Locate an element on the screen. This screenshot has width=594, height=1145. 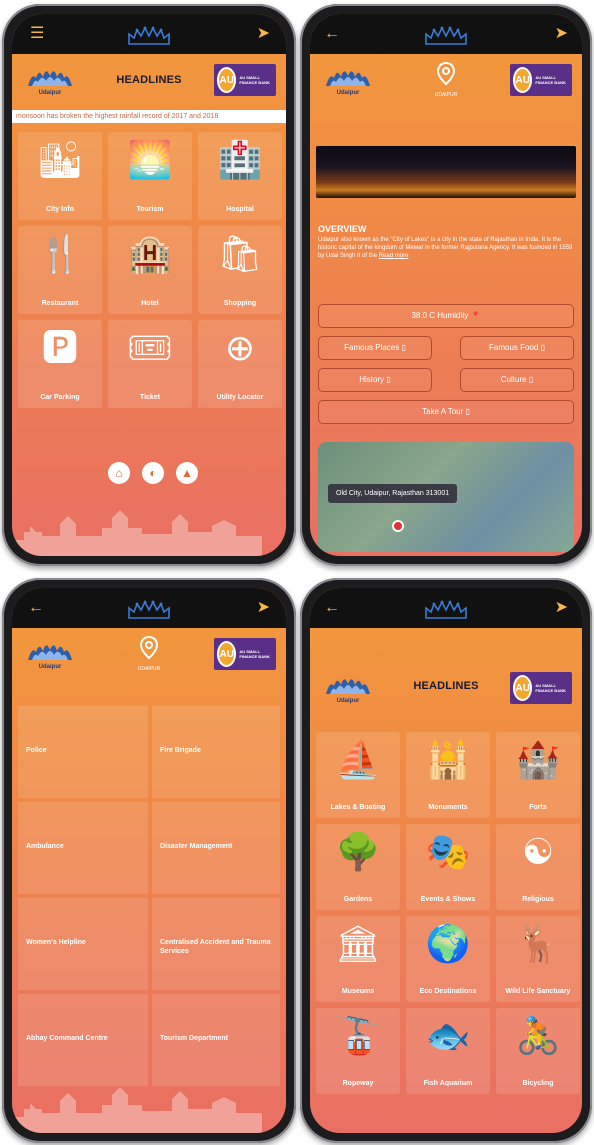
history-button: History ▯ is located at coordinates (375, 380).